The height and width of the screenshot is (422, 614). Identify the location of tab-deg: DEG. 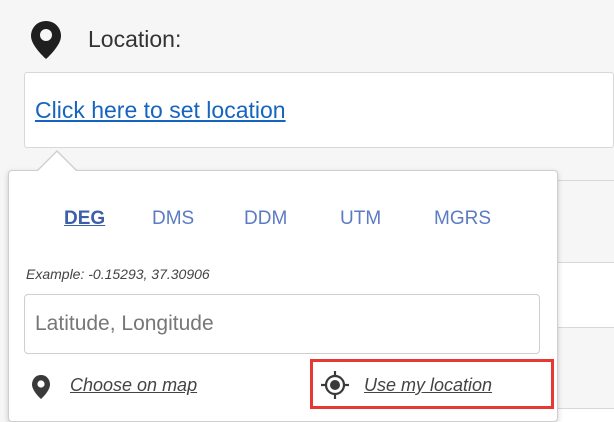
(84, 219).